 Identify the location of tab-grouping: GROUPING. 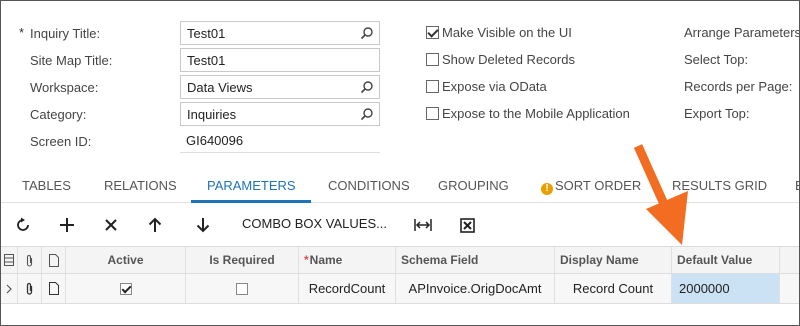
(473, 185).